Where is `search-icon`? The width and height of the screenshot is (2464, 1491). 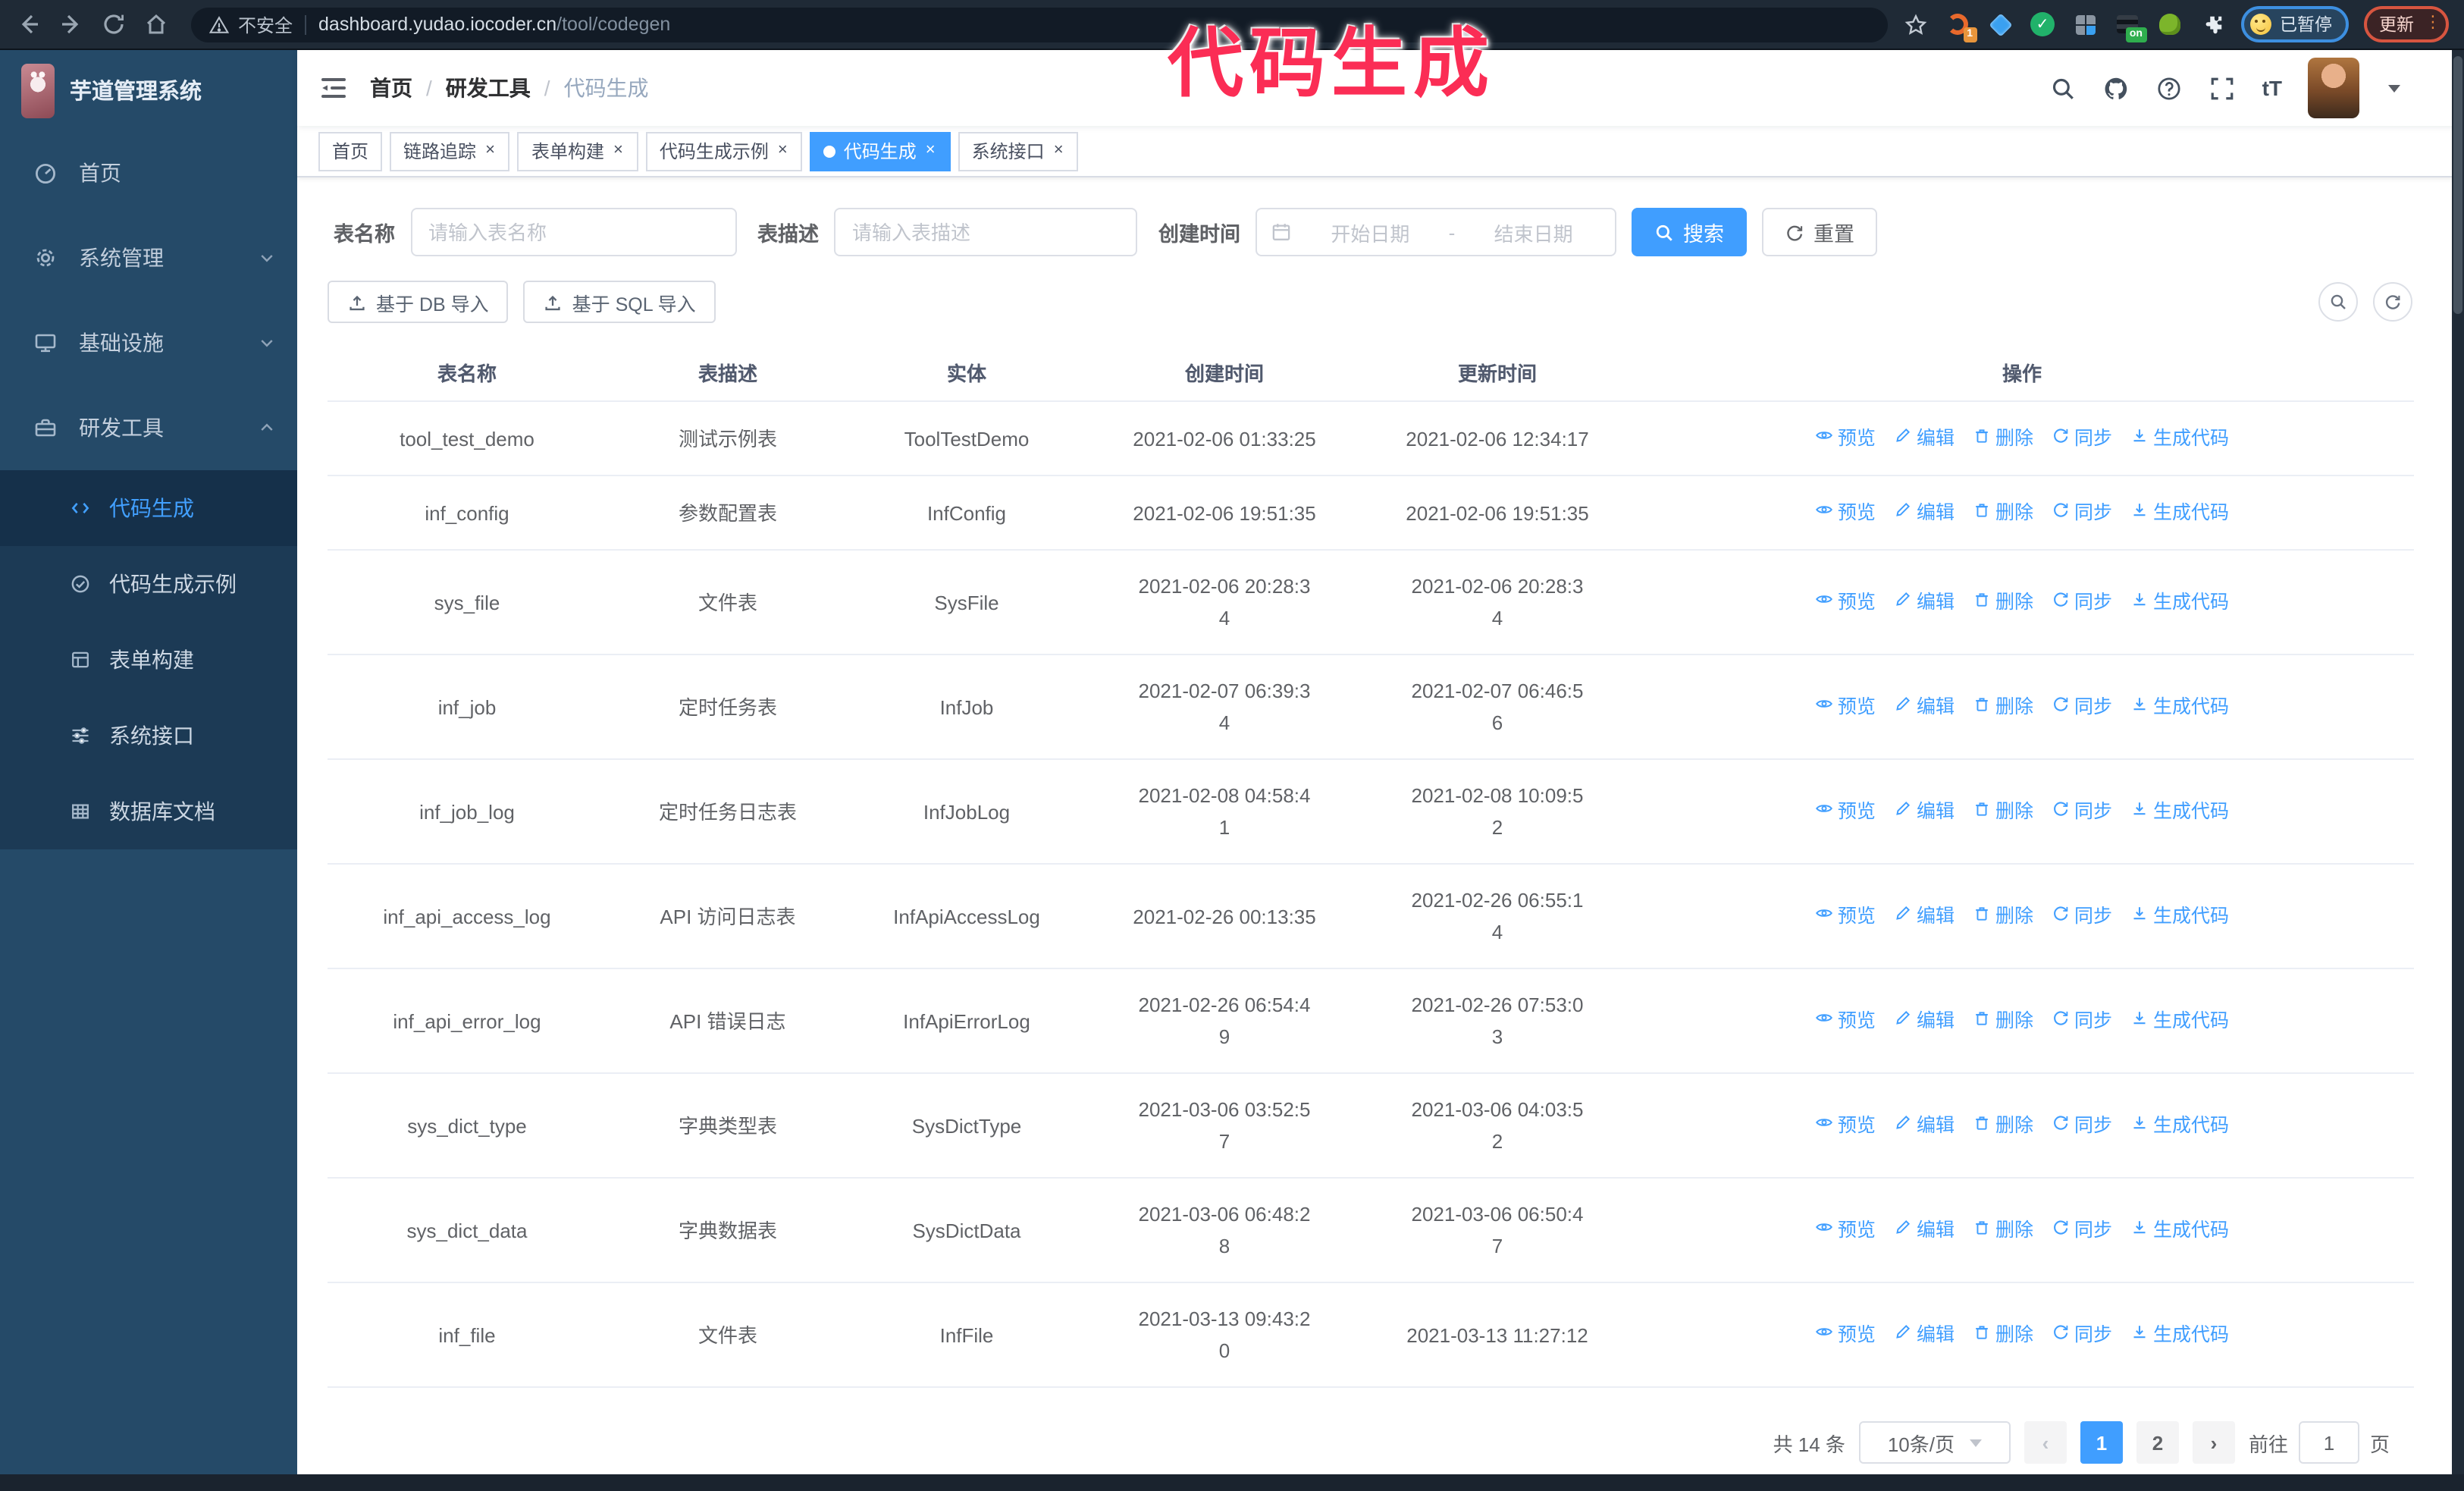
search-icon is located at coordinates (2063, 88).